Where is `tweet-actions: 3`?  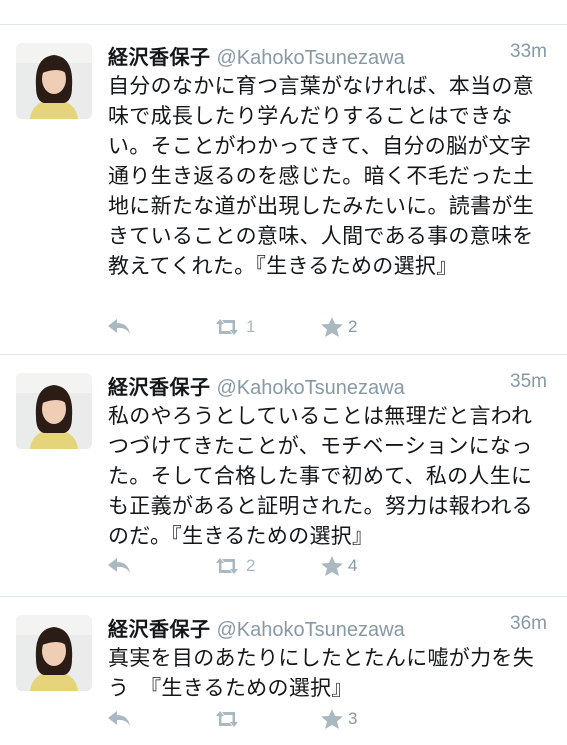
tweet-actions: 3 is located at coordinates (250, 719).